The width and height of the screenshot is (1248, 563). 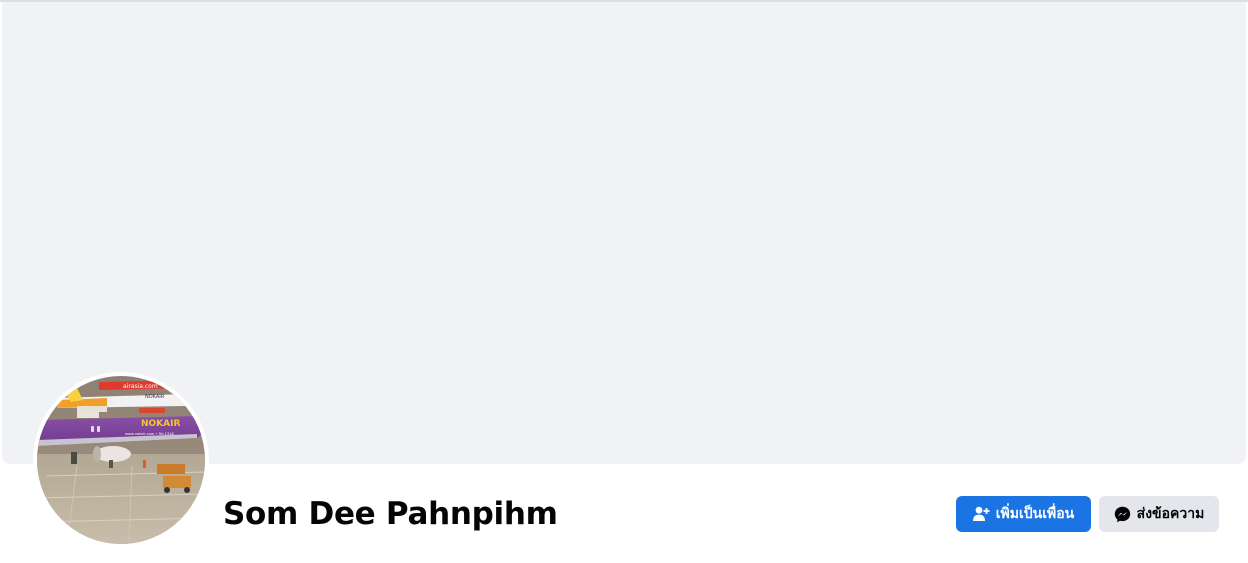 What do you see at coordinates (1122, 514) in the screenshot?
I see `messenger-icon` at bounding box center [1122, 514].